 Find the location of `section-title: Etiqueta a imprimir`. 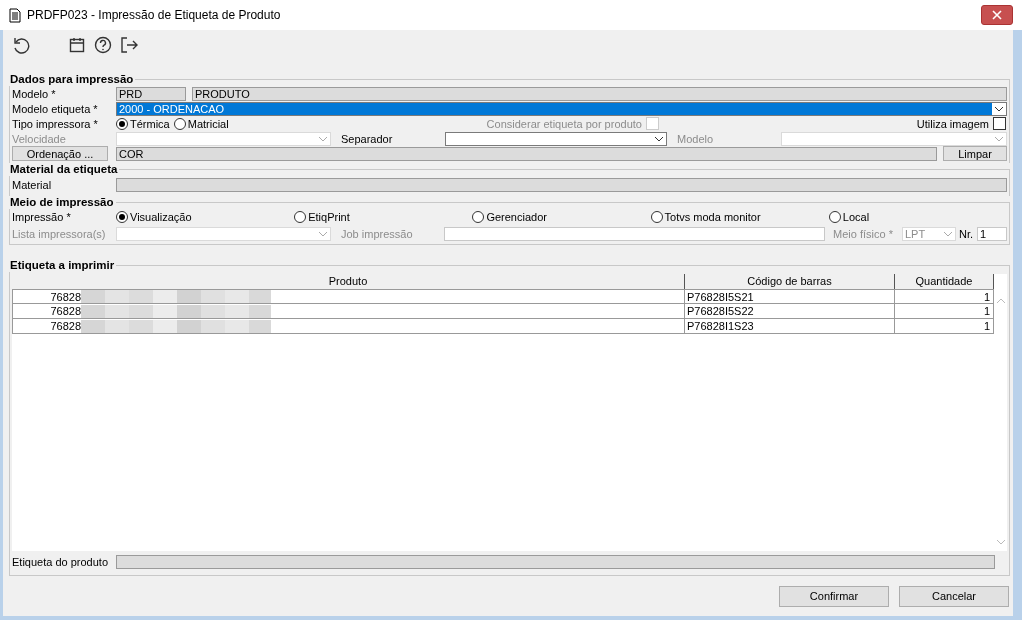

section-title: Etiqueta a imprimir is located at coordinates (62, 265).